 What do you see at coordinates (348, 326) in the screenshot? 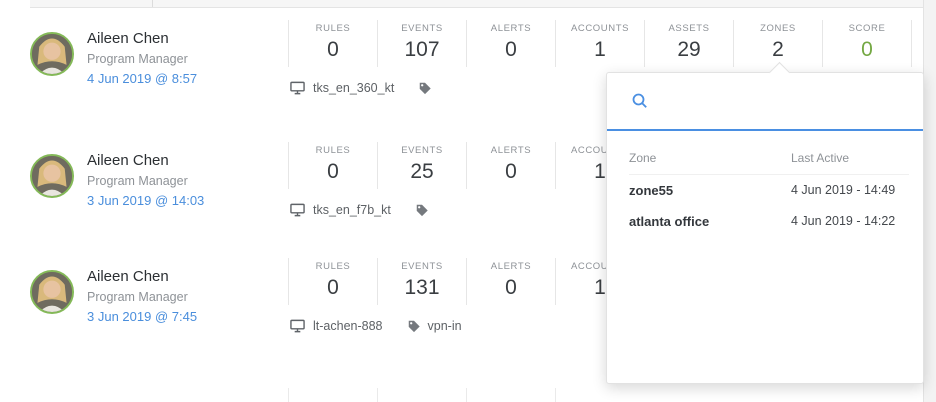
I see `device-name: lt-achen-888` at bounding box center [348, 326].